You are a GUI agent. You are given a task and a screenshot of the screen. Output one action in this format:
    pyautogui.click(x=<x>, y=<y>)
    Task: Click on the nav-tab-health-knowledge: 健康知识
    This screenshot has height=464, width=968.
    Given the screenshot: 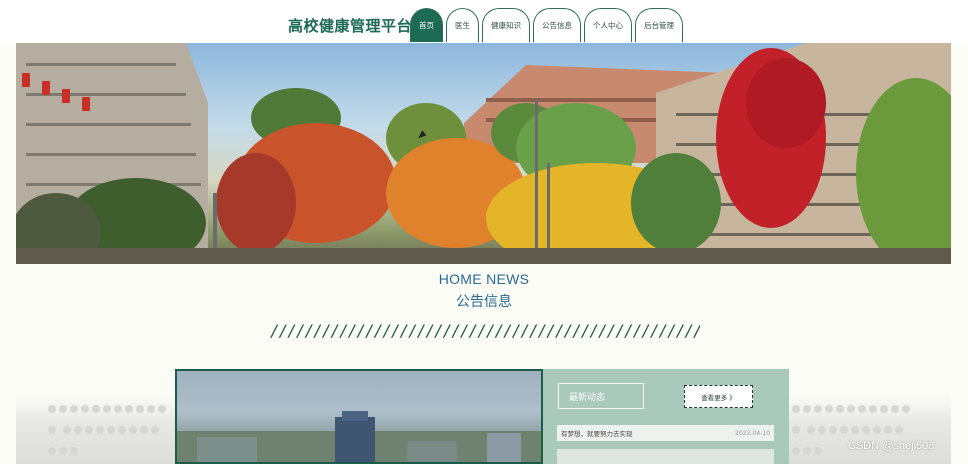 What is the action you would take?
    pyautogui.click(x=506, y=25)
    